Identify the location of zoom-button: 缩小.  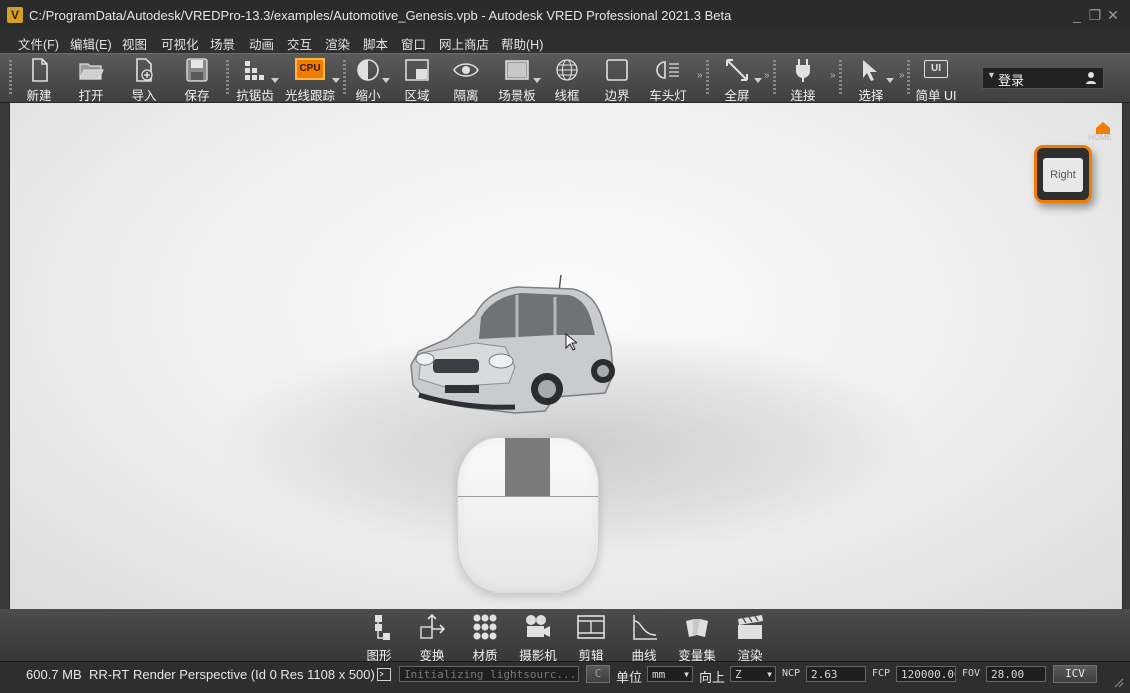
(368, 79).